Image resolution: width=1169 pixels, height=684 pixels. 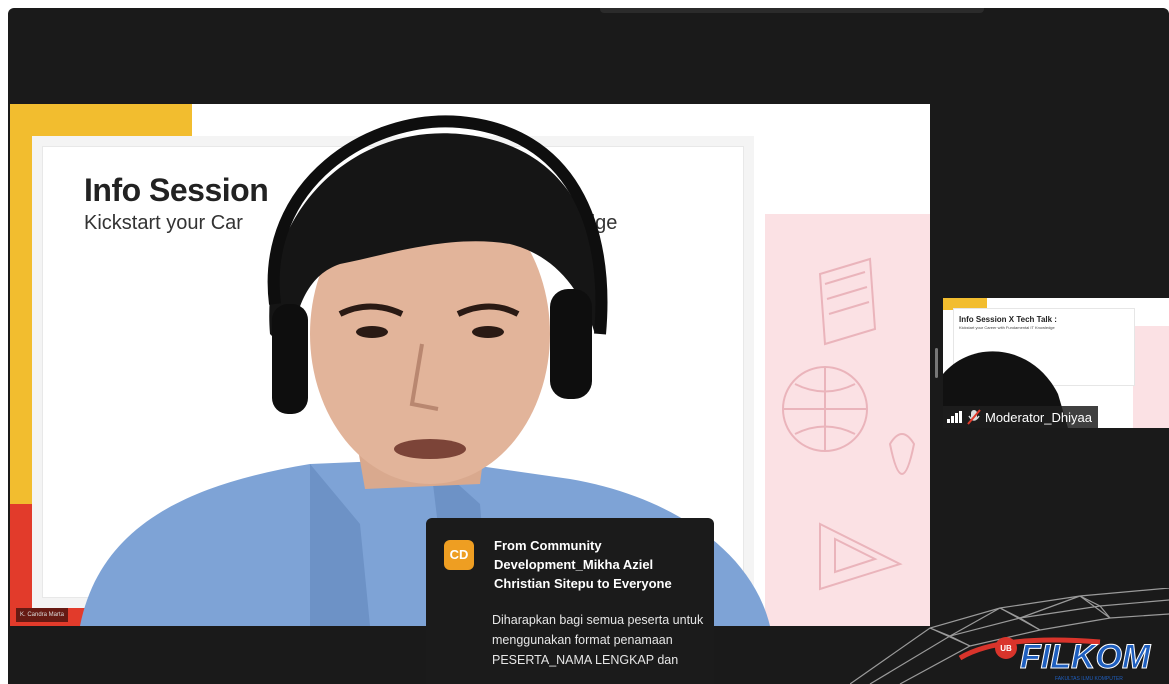 I want to click on speaker-name-tag: K. Candra Marta, so click(x=42, y=615).